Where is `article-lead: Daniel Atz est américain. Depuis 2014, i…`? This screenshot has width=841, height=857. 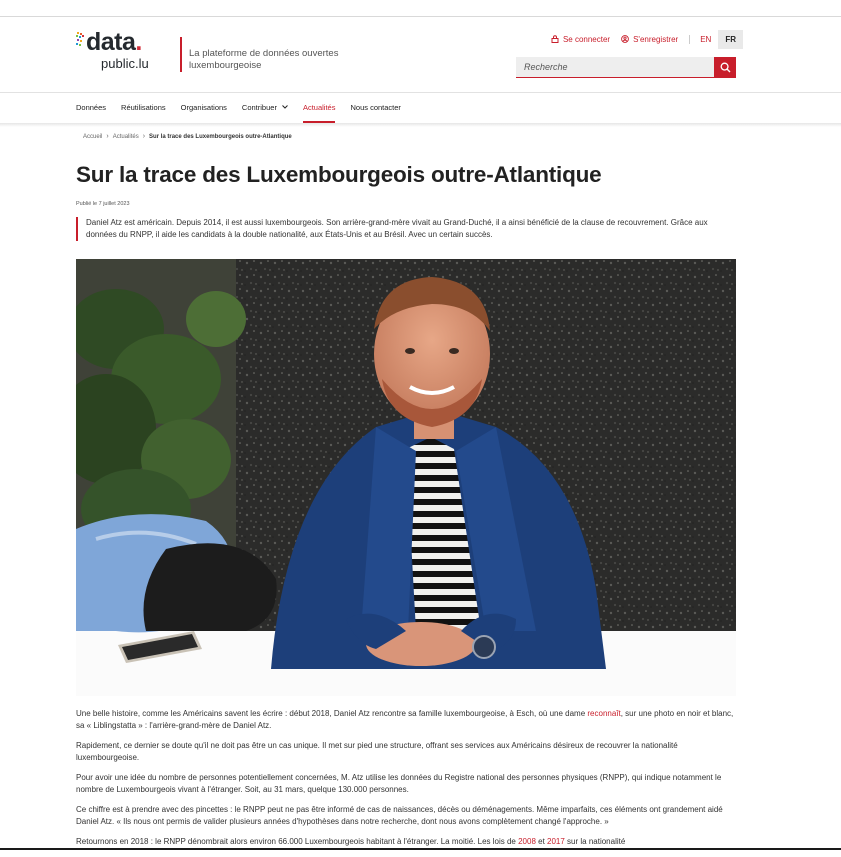
article-lead: Daniel Atz est américain. Depuis 2014, i… is located at coordinates (406, 229).